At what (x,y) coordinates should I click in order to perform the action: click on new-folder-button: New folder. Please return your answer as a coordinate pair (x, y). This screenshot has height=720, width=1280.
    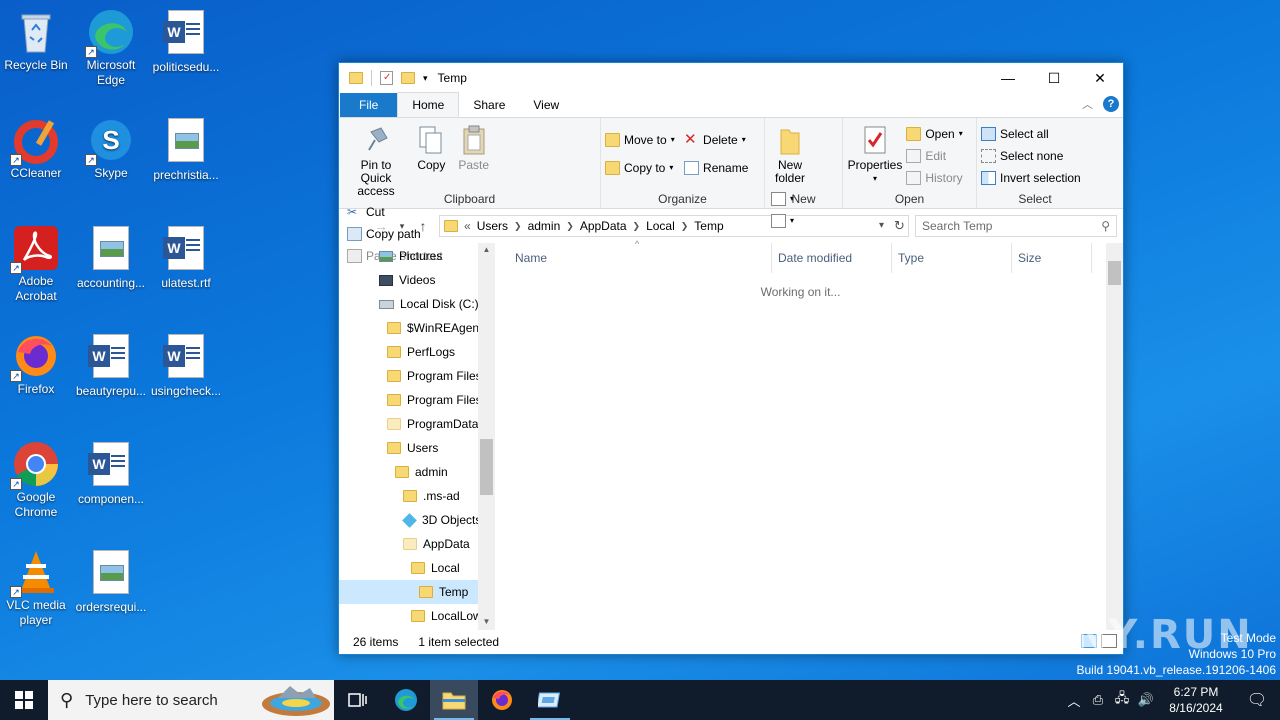
    Looking at the image, I should click on (790, 154).